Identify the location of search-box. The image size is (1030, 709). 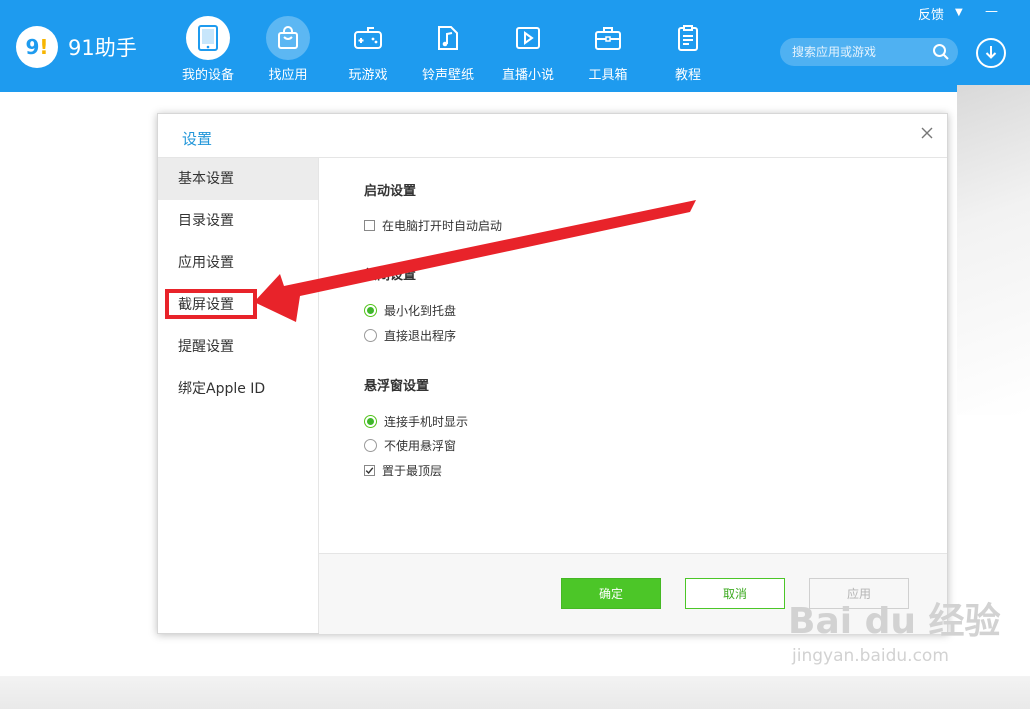
(869, 52).